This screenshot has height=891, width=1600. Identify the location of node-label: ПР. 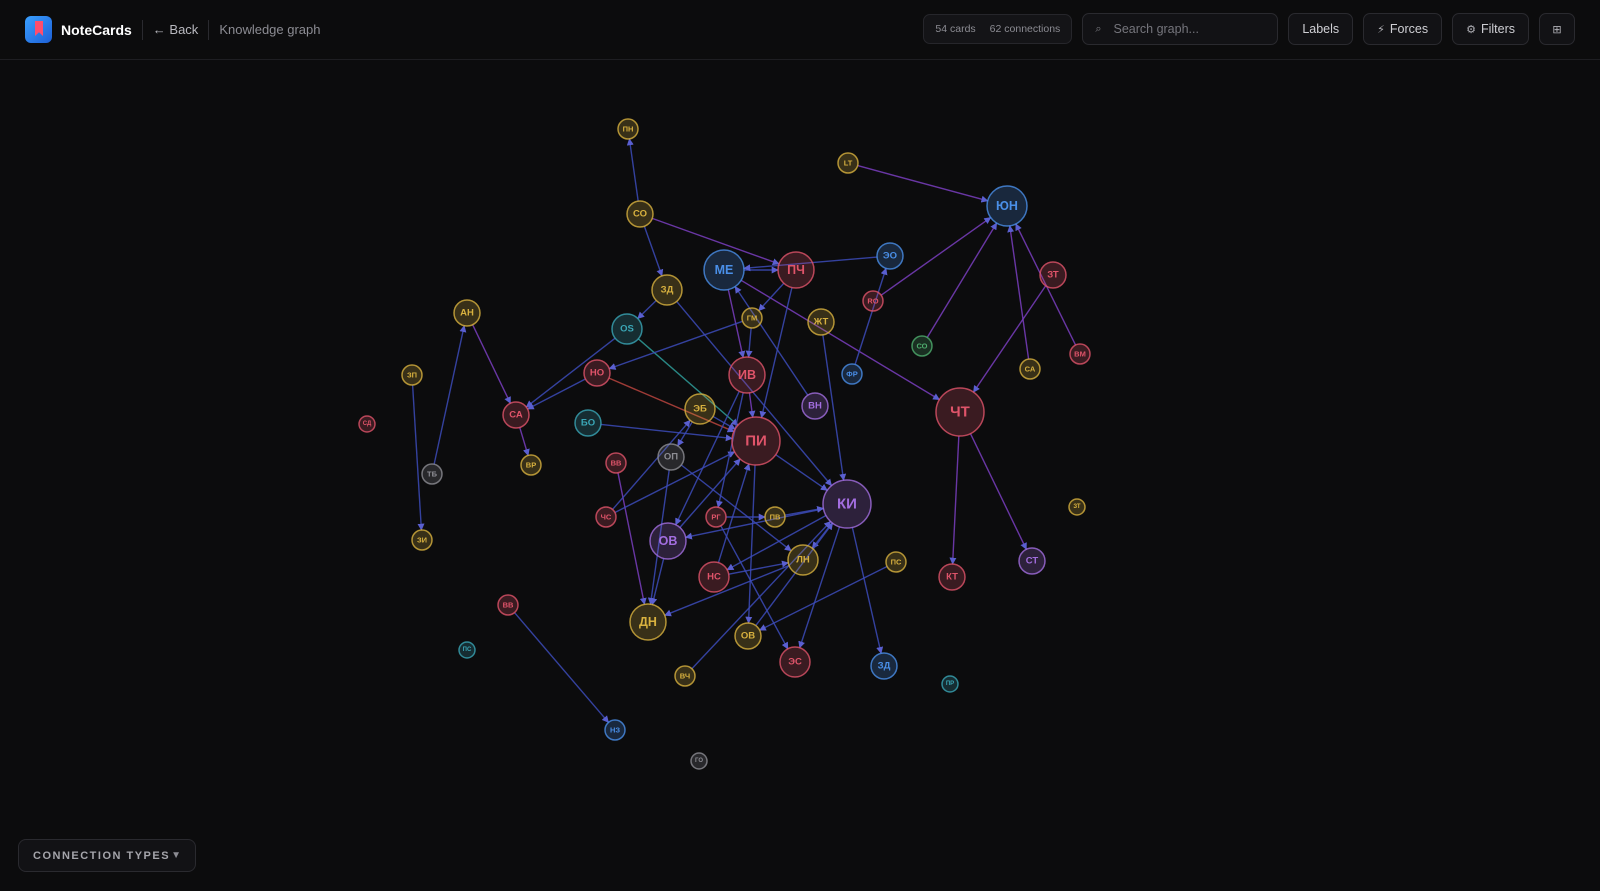
(950, 684).